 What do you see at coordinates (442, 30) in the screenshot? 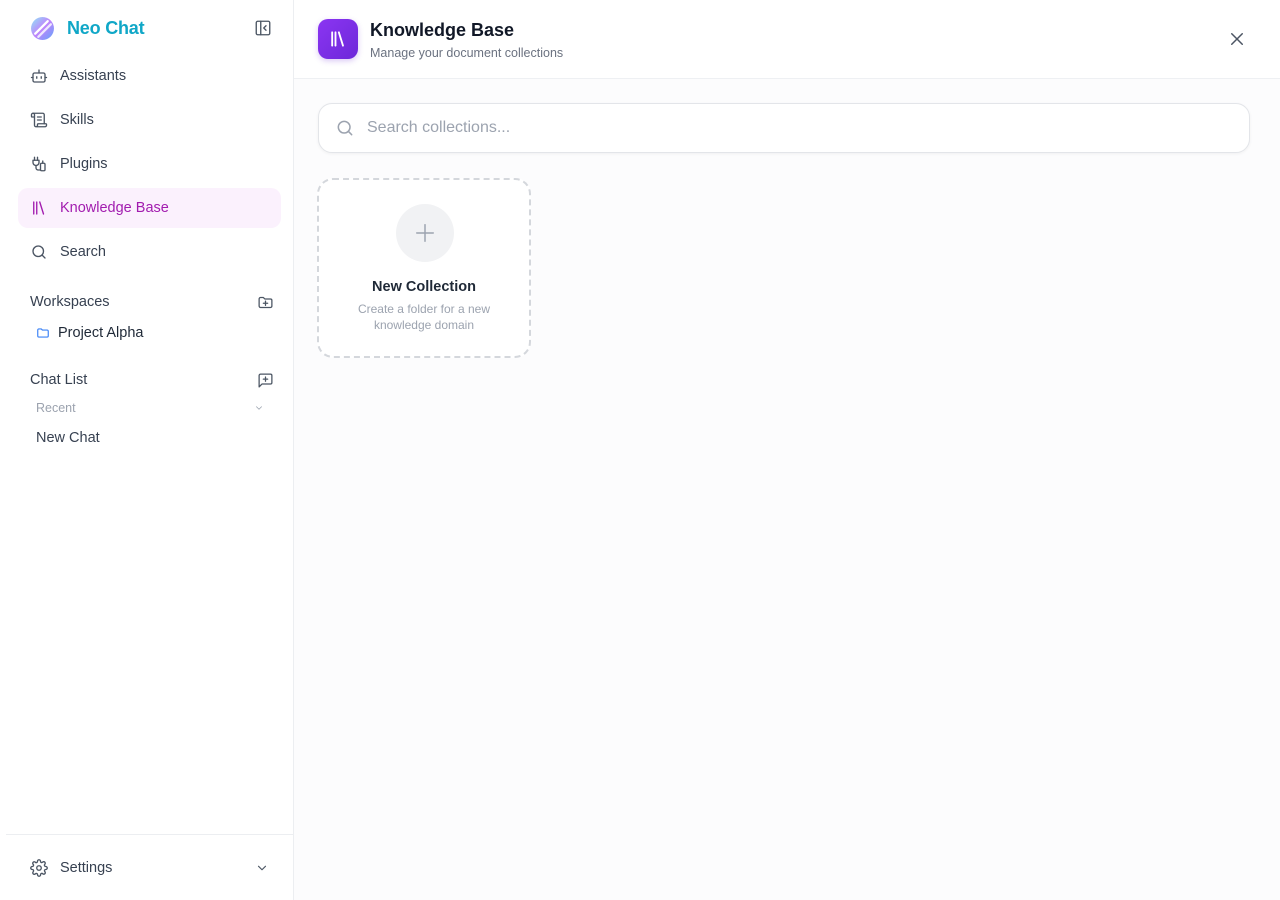
I see `page-title: Knowledge Base` at bounding box center [442, 30].